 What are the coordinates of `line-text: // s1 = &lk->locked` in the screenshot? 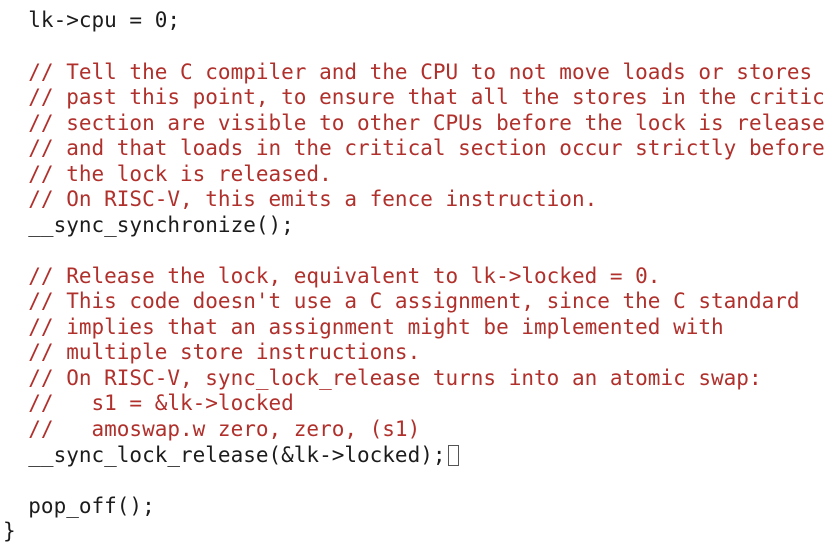 It's located at (148, 403).